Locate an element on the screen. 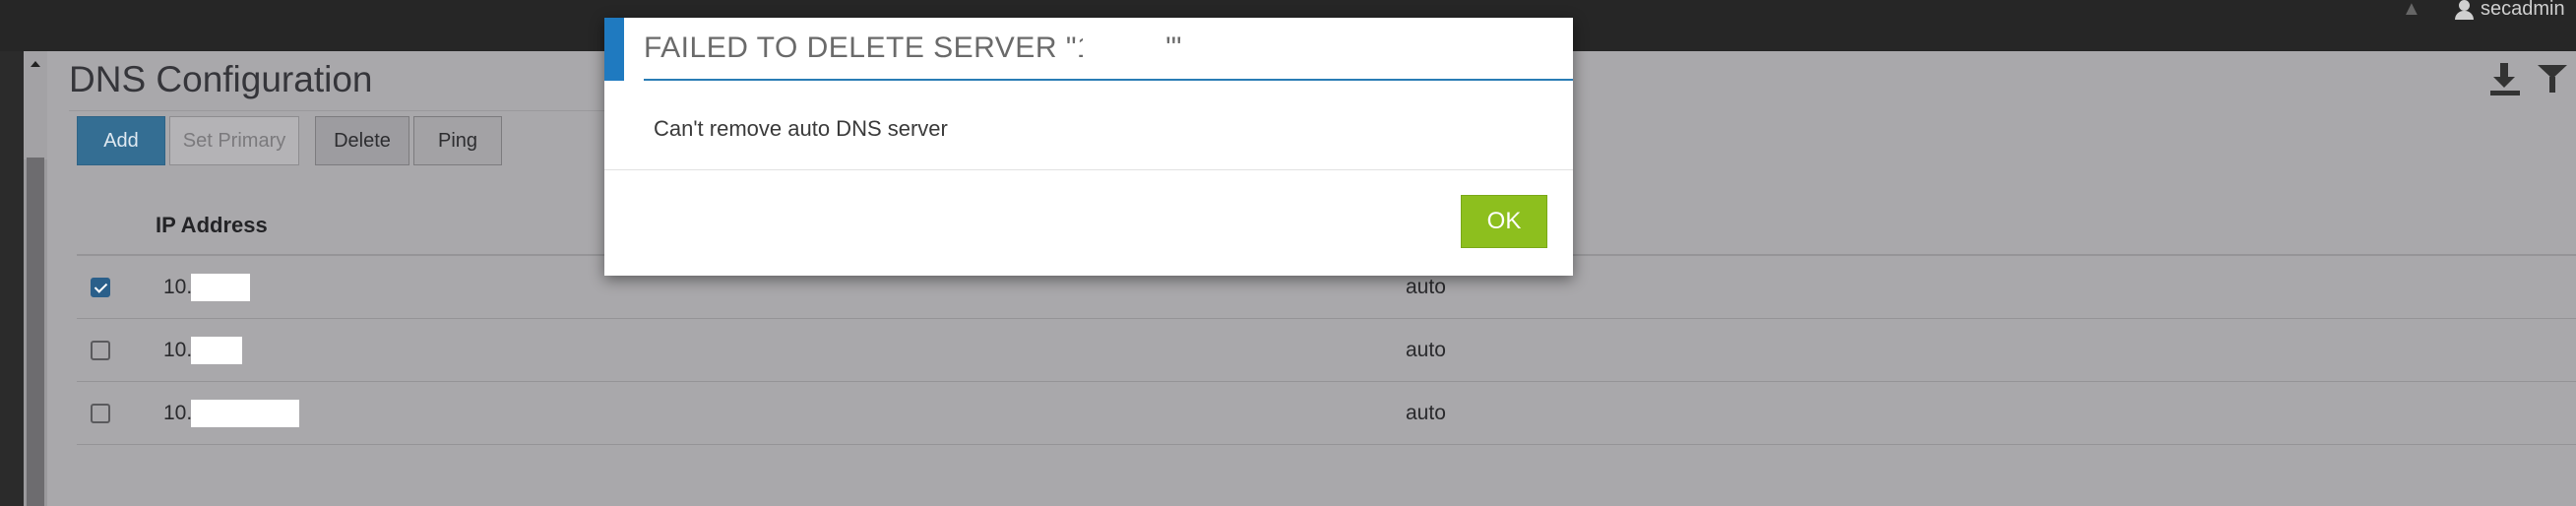  scroll-up-arrow-icon is located at coordinates (35, 105).